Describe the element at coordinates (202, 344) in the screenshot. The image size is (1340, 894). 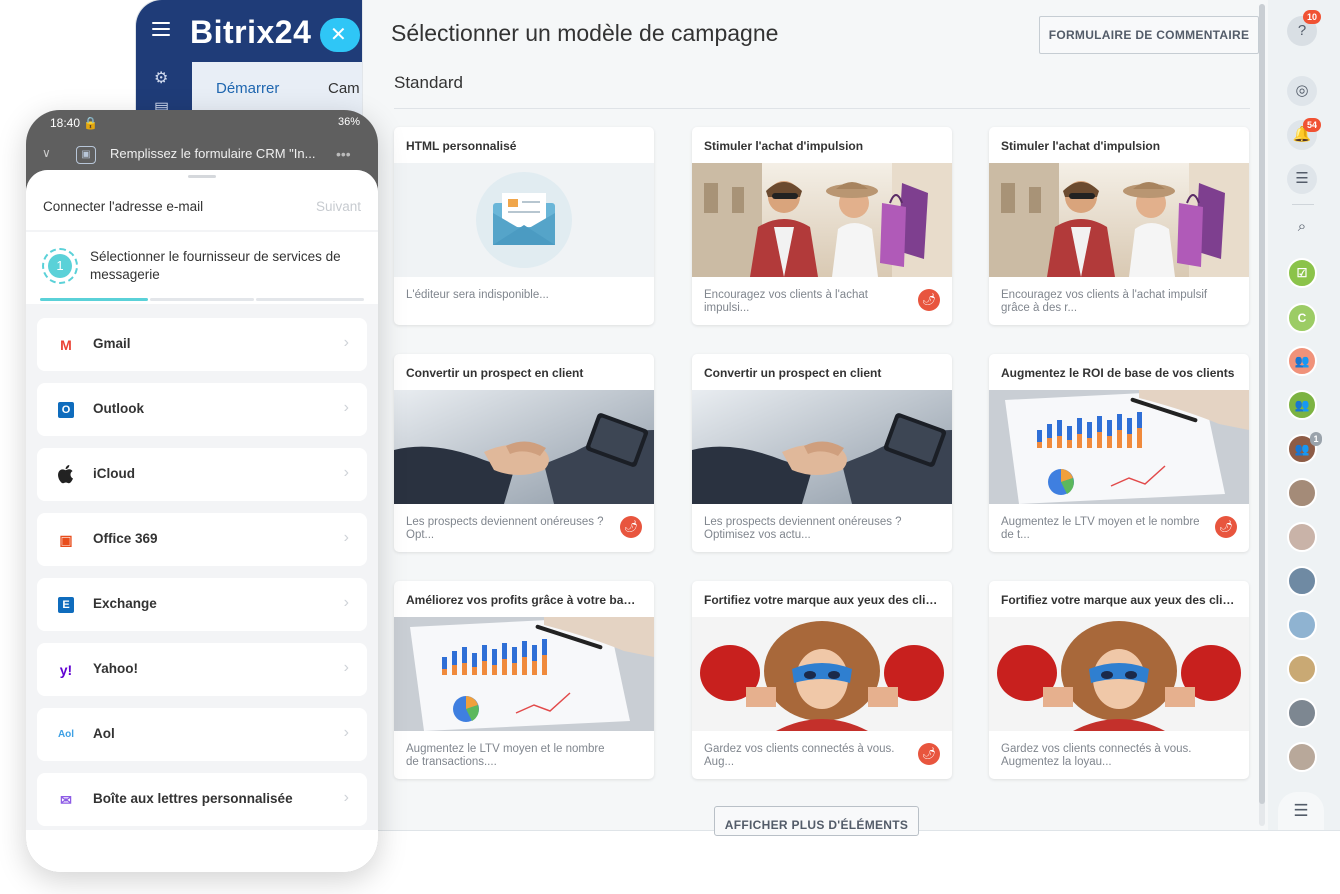
I see `provider-gmail: M Gmail ›` at that location.